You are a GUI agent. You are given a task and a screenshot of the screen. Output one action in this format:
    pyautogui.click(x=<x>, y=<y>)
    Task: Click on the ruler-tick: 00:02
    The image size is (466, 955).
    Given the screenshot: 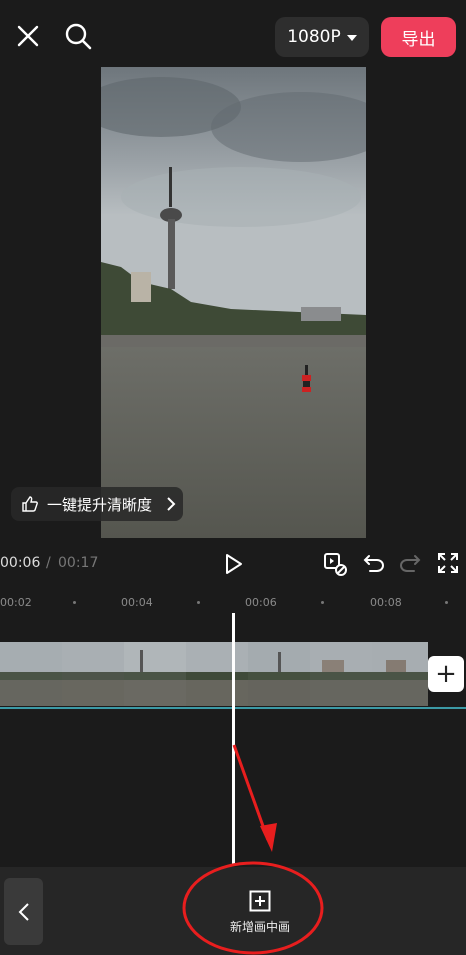 What is the action you would take?
    pyautogui.click(x=16, y=602)
    